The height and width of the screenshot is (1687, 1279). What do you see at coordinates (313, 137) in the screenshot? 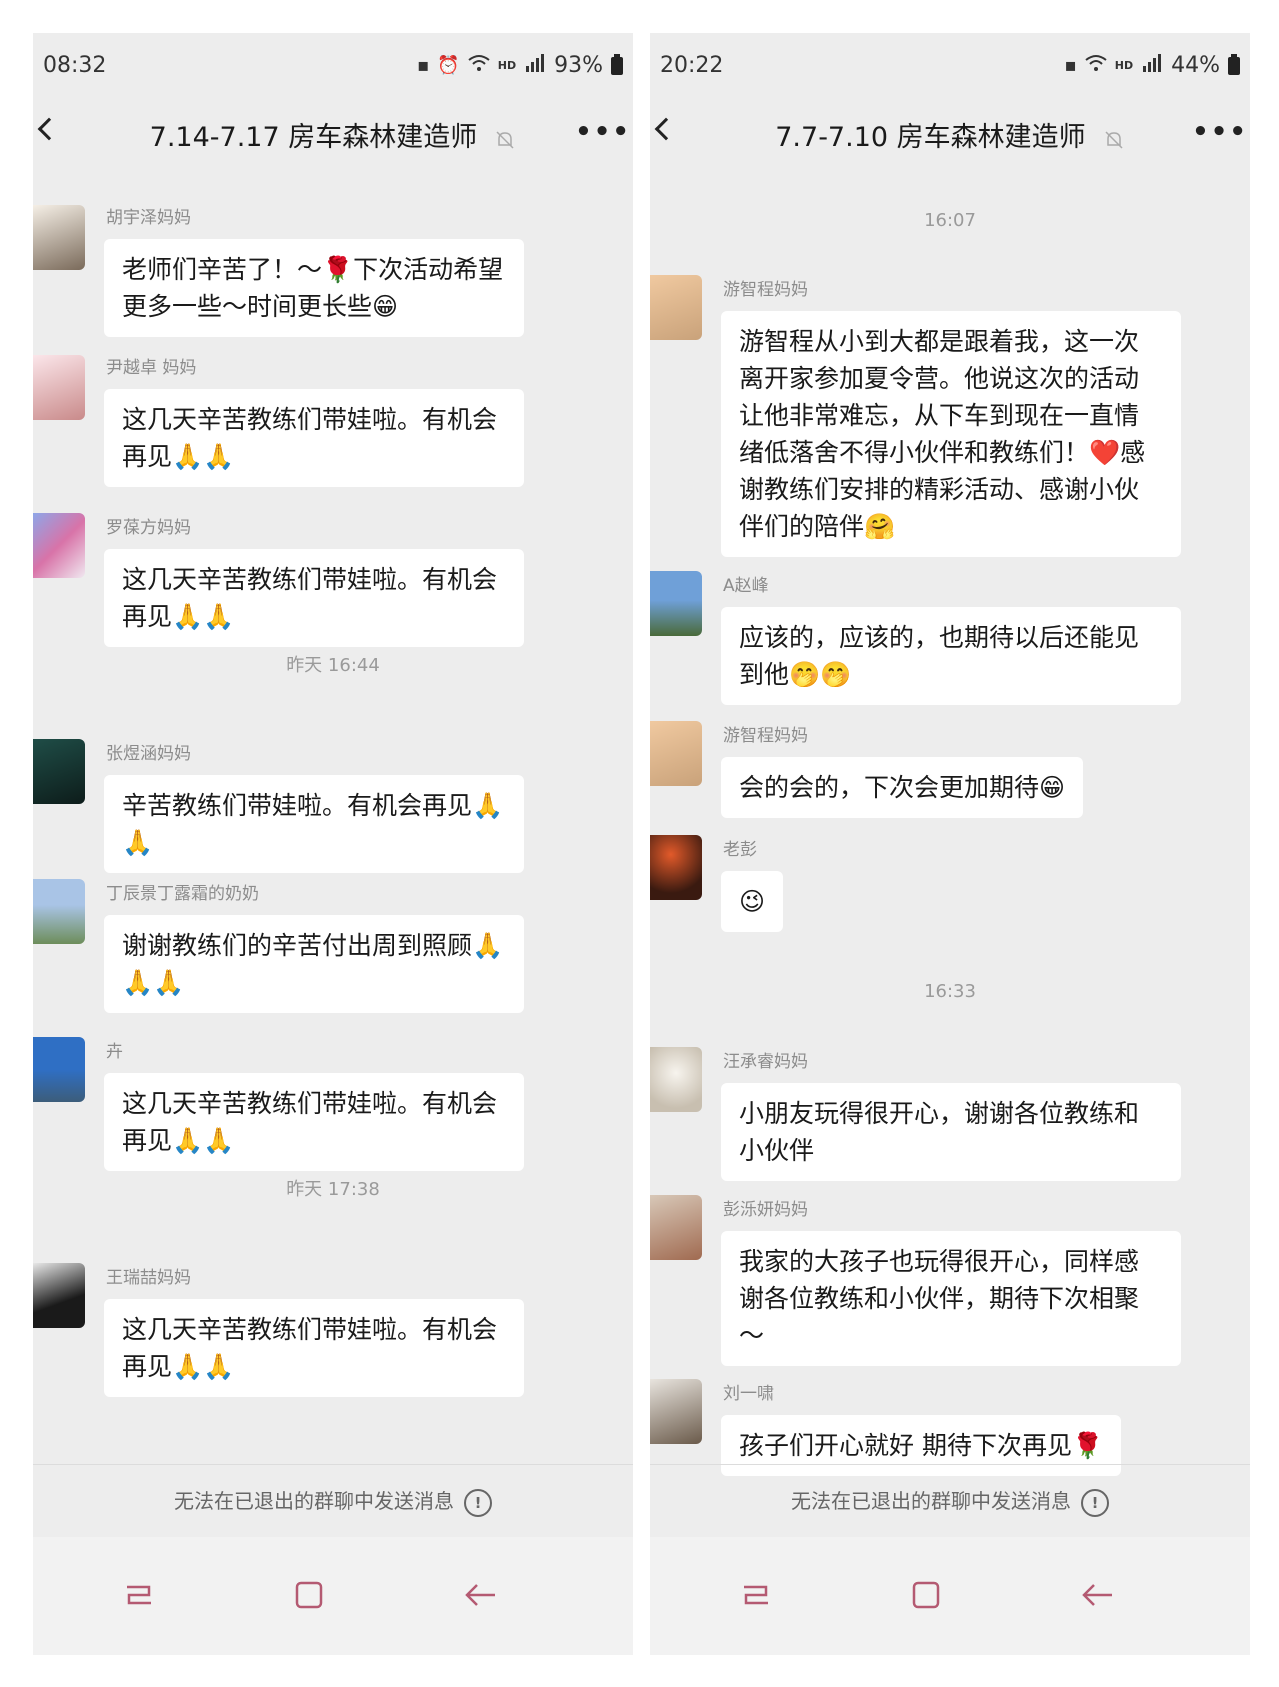
I see `chat-title: 7.14-7.17 房车森林建造师` at bounding box center [313, 137].